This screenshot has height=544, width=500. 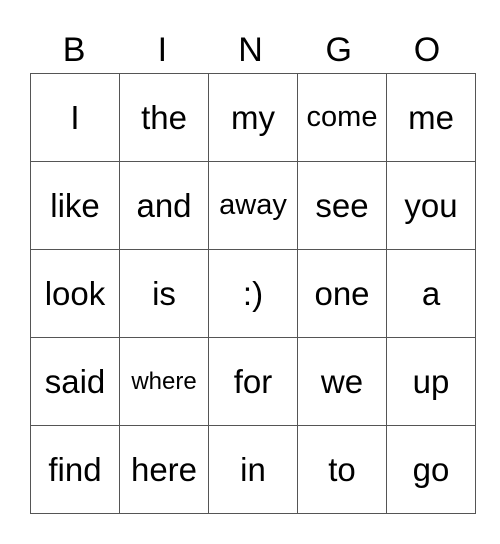 What do you see at coordinates (431, 469) in the screenshot?
I see `bingo-cell: go` at bounding box center [431, 469].